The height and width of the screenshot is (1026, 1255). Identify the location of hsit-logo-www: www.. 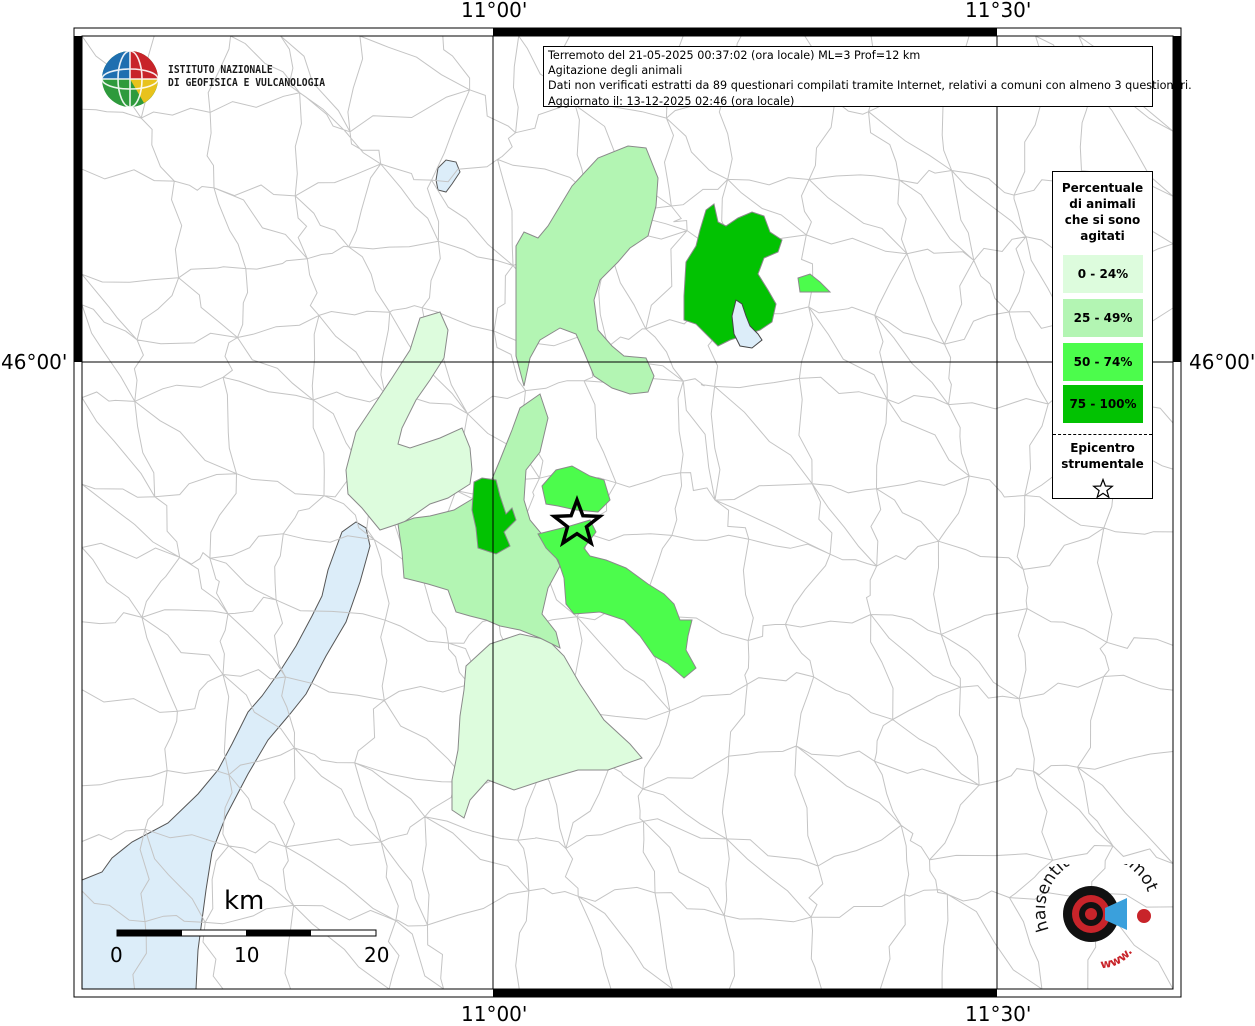
(1117, 958).